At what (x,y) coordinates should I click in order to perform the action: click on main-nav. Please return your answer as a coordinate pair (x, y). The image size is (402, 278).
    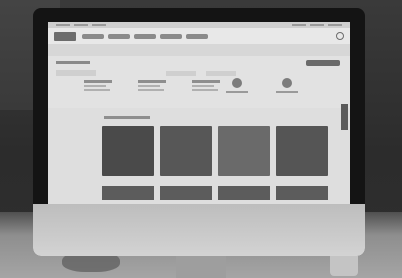
    Looking at the image, I should click on (206, 36).